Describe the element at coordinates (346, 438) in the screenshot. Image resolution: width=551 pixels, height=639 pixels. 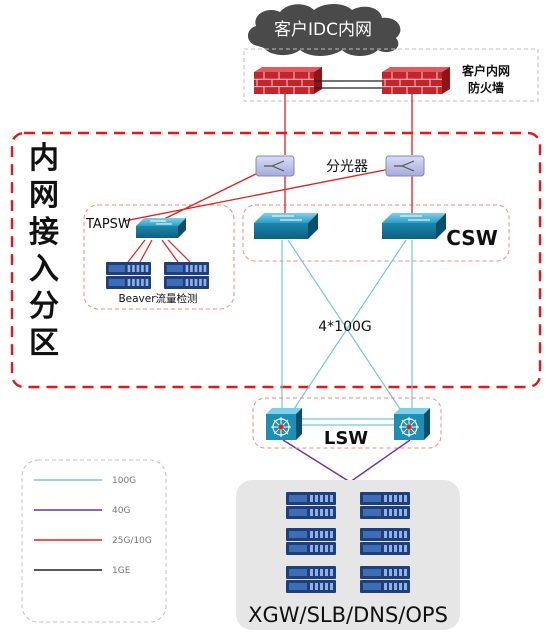
I see `lsw-label: LSW` at that location.